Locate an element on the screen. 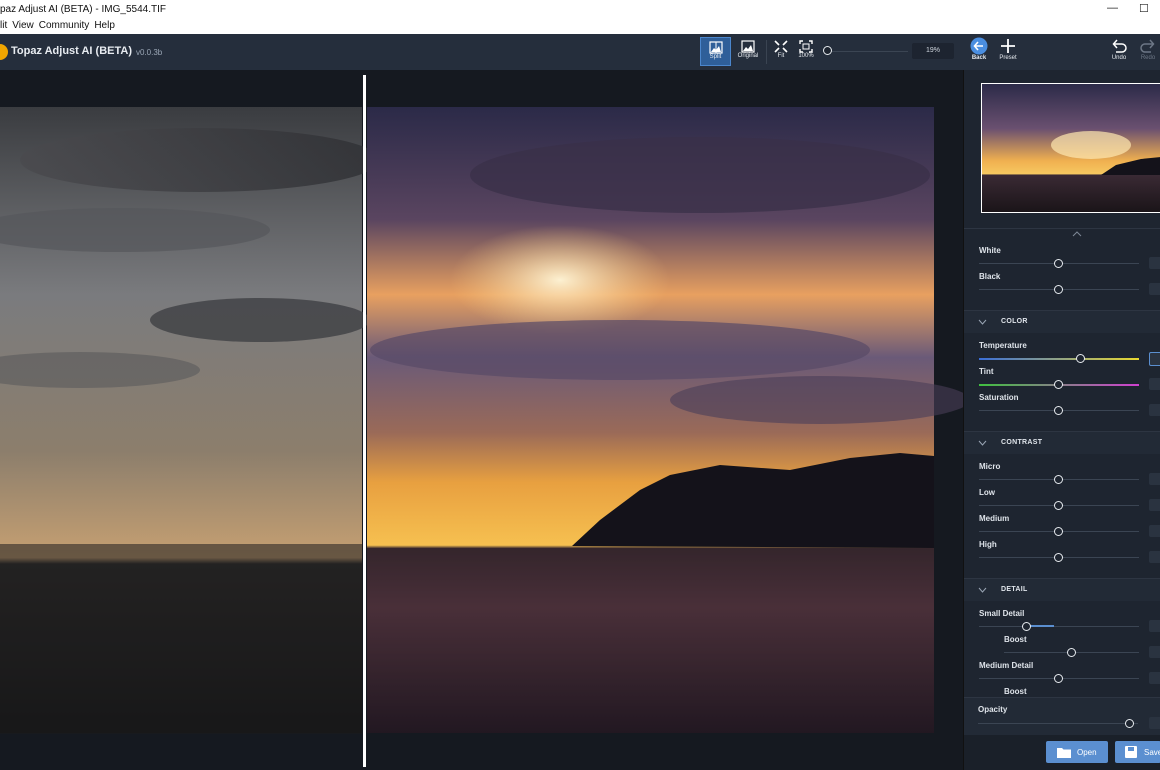 Image resolution: width=1160 pixels, height=770 pixels. micro-slider-knob is located at coordinates (1058, 479).